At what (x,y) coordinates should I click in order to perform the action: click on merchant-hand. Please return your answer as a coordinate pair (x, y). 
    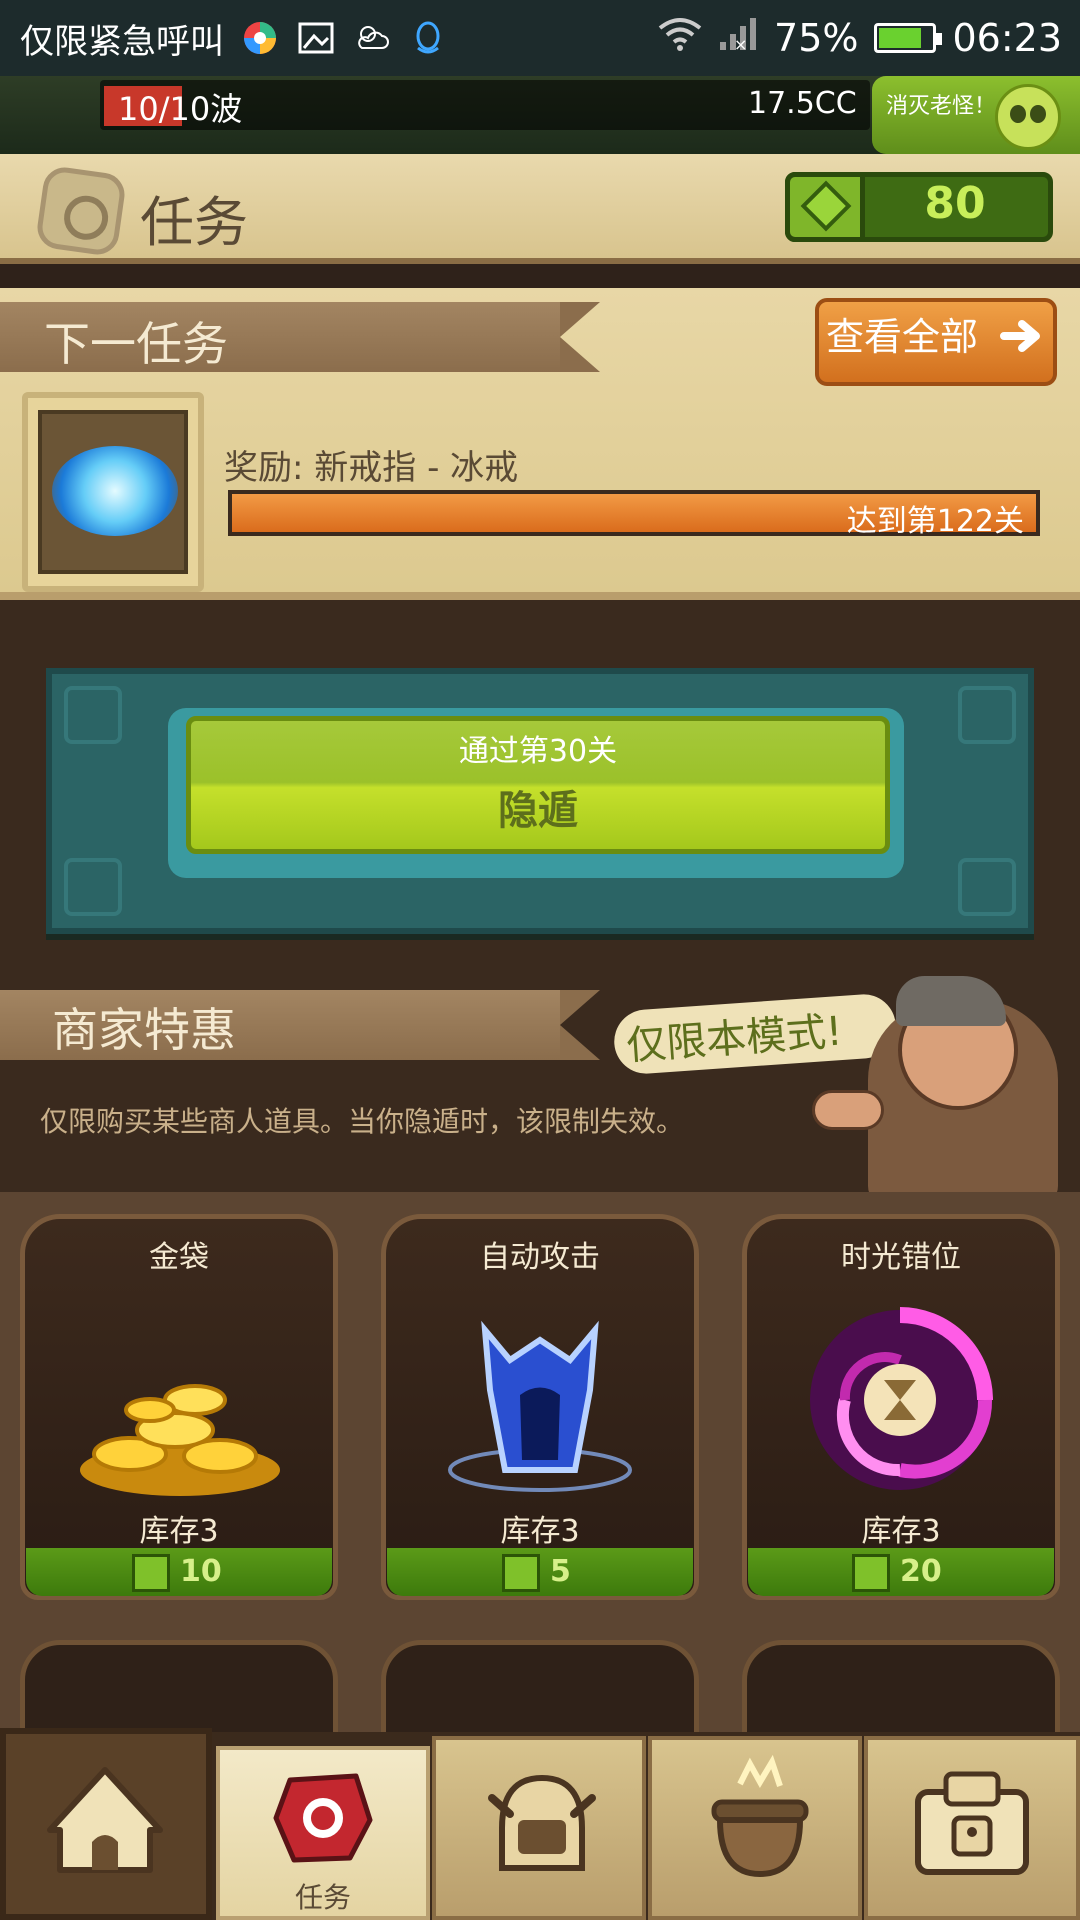
    Looking at the image, I should click on (848, 1110).